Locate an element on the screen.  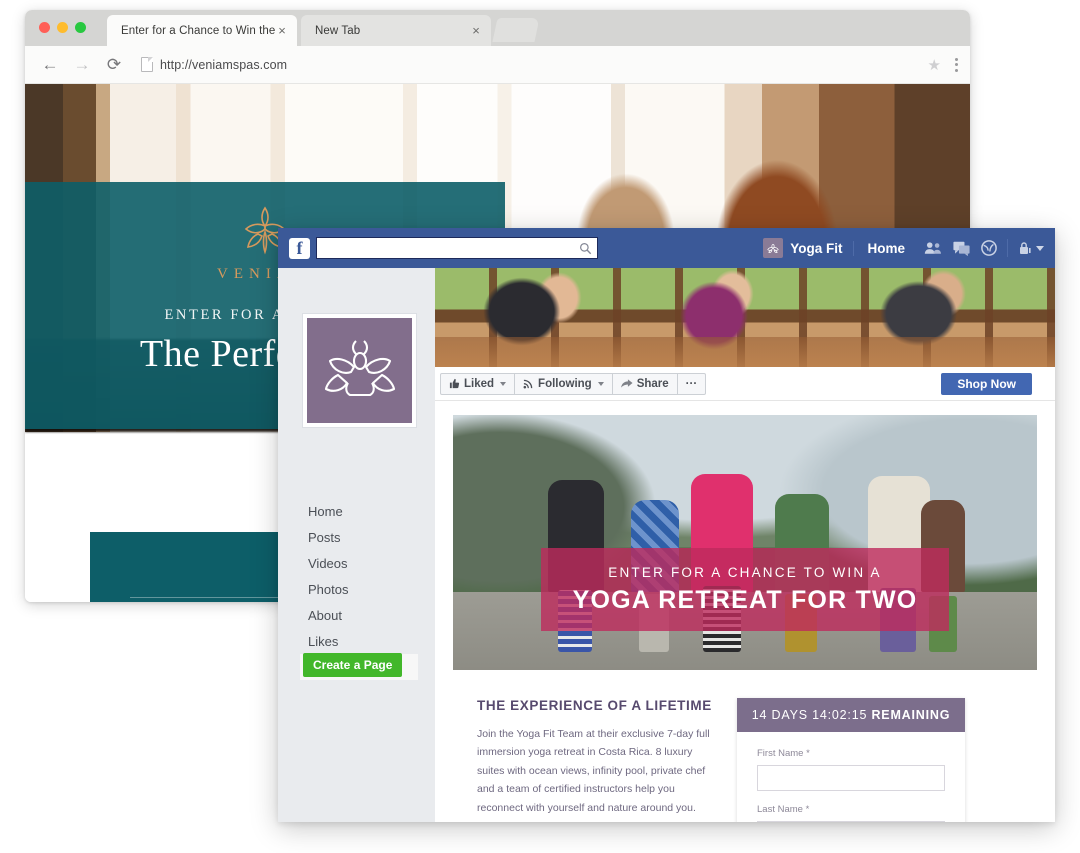
section-heading: THE EXPERIENCE OF A LIFETIME is located at coordinates (594, 705).